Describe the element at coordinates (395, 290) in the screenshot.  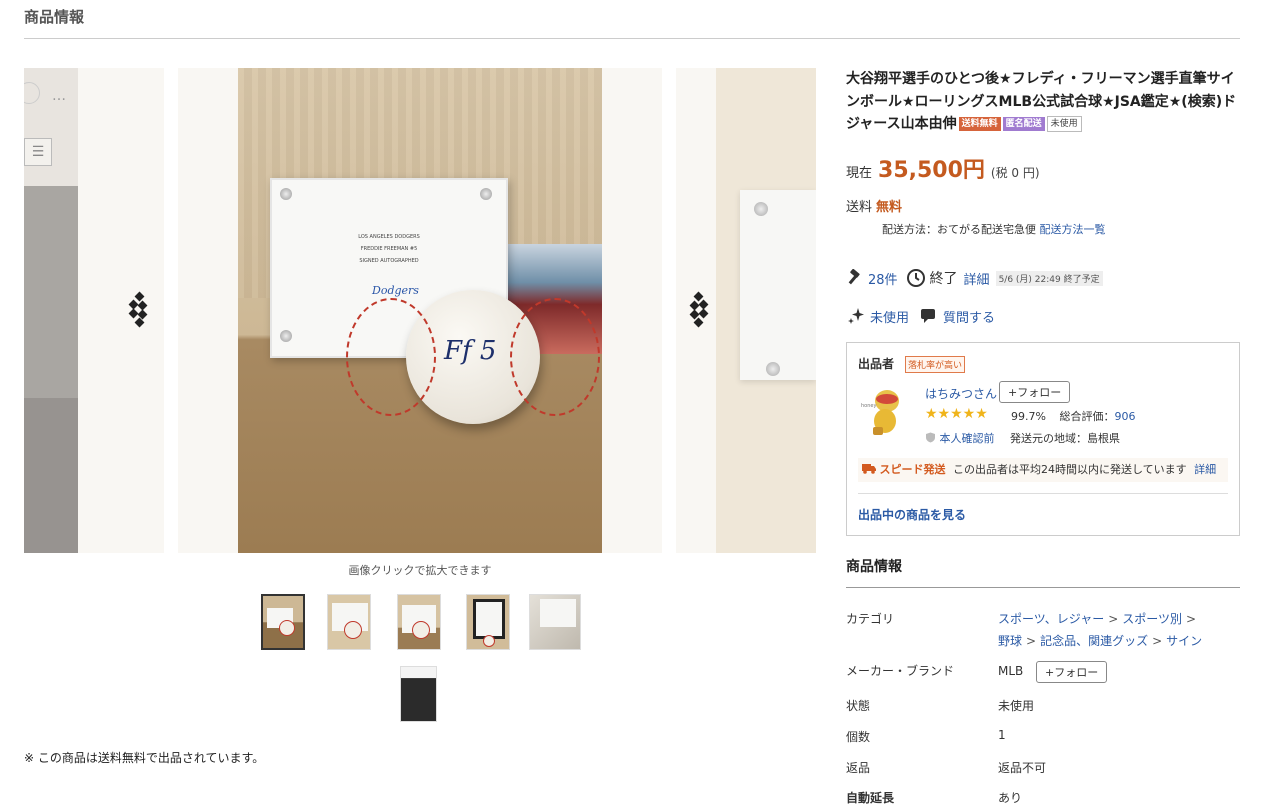
I see `dodgers-logo: Dodgers` at that location.